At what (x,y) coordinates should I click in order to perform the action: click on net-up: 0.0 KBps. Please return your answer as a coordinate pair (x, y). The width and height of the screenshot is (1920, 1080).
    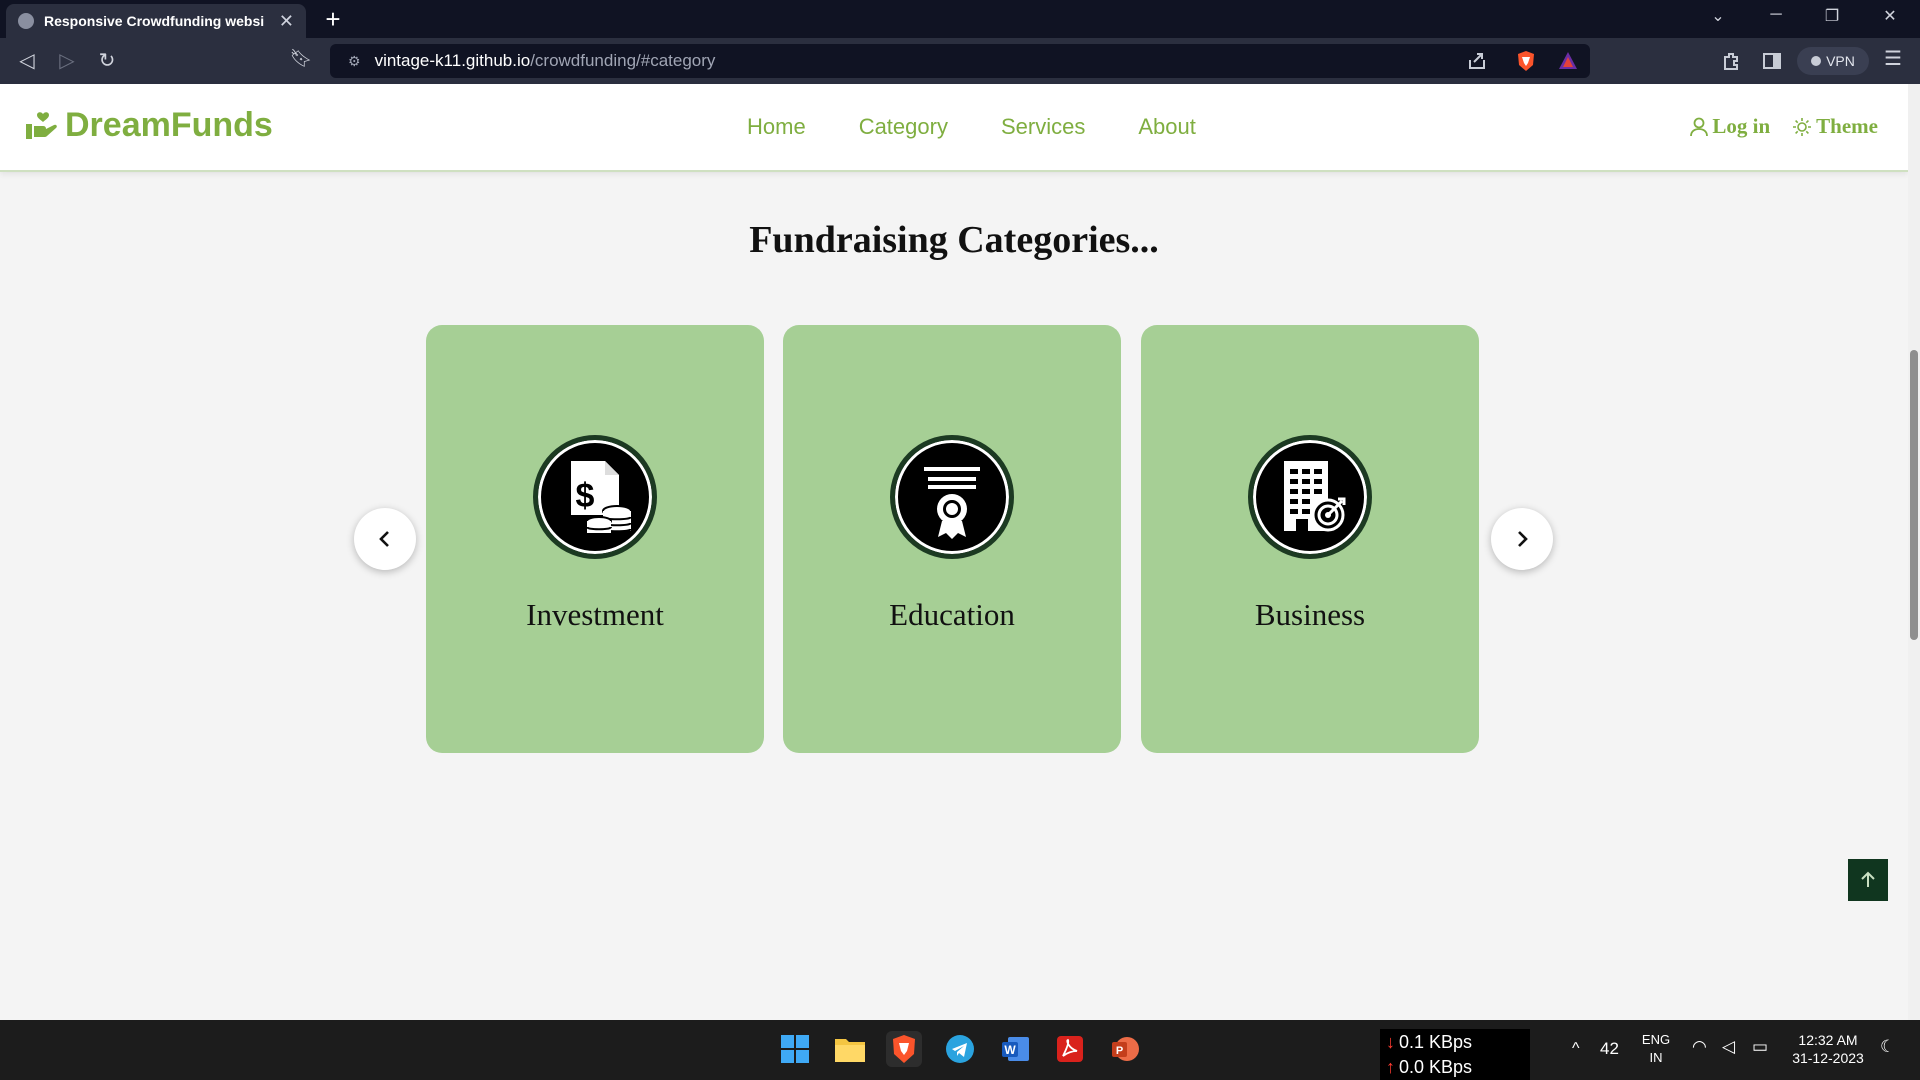
    Looking at the image, I should click on (1436, 1067).